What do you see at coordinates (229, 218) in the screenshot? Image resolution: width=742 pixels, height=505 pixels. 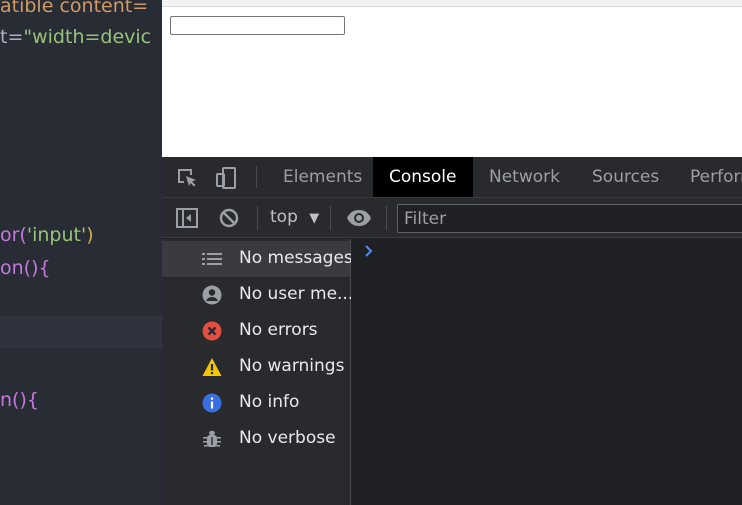 I see `clear-console-icon` at bounding box center [229, 218].